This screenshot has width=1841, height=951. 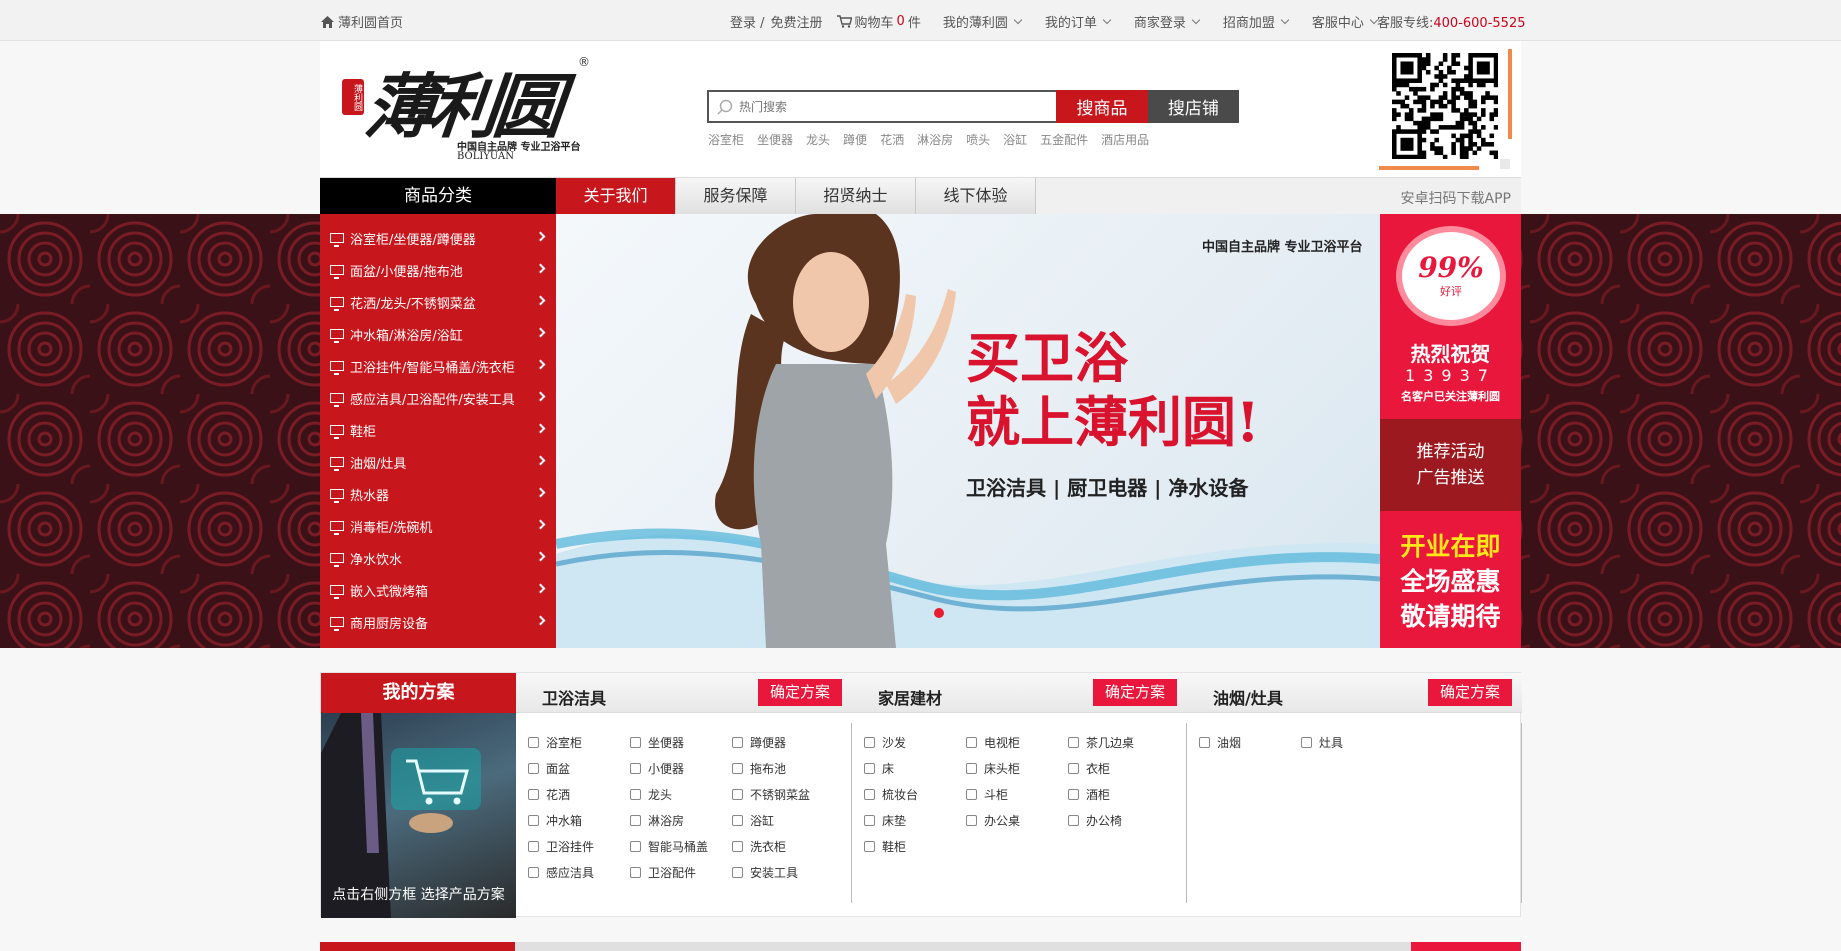 What do you see at coordinates (579, 846) in the screenshot?
I see `plan-checkbox: 卫浴挂件` at bounding box center [579, 846].